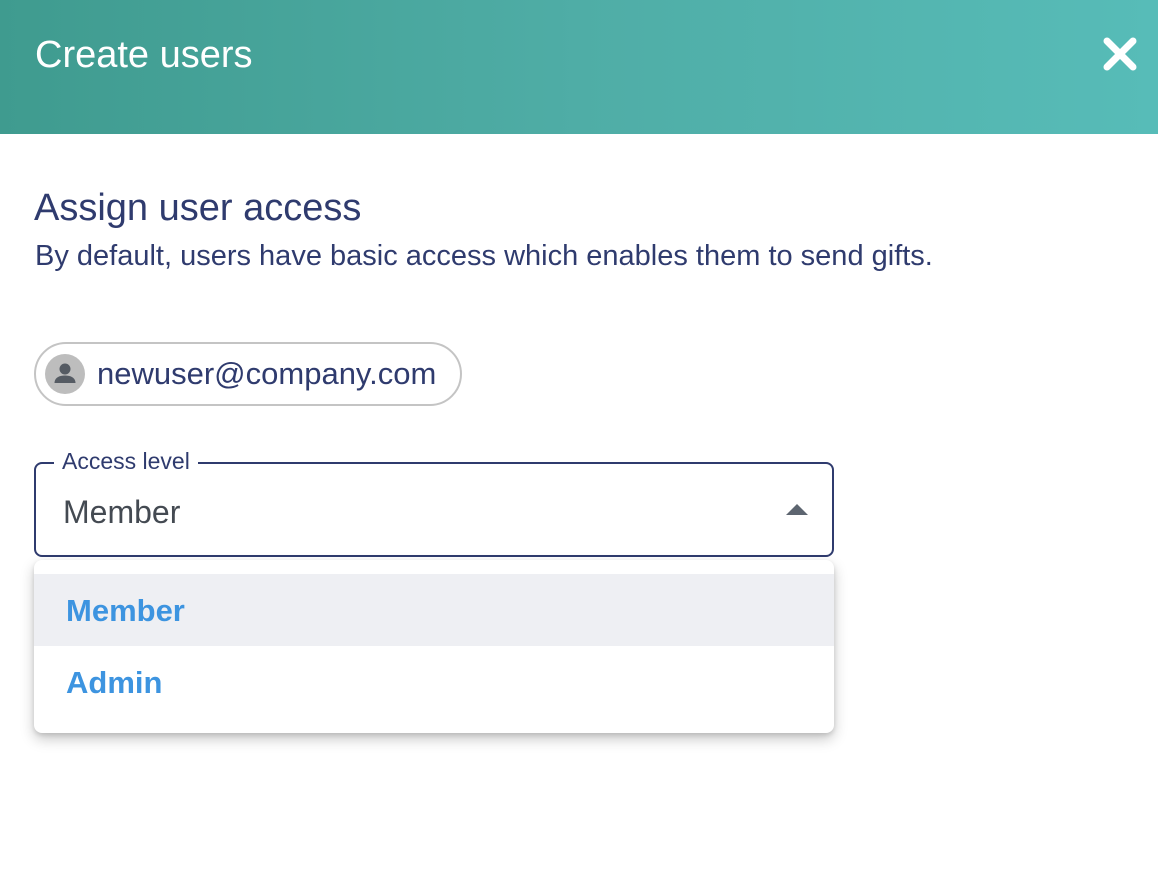 This screenshot has width=1158, height=870. Describe the element at coordinates (434, 610) in the screenshot. I see `option-member: Member` at that location.